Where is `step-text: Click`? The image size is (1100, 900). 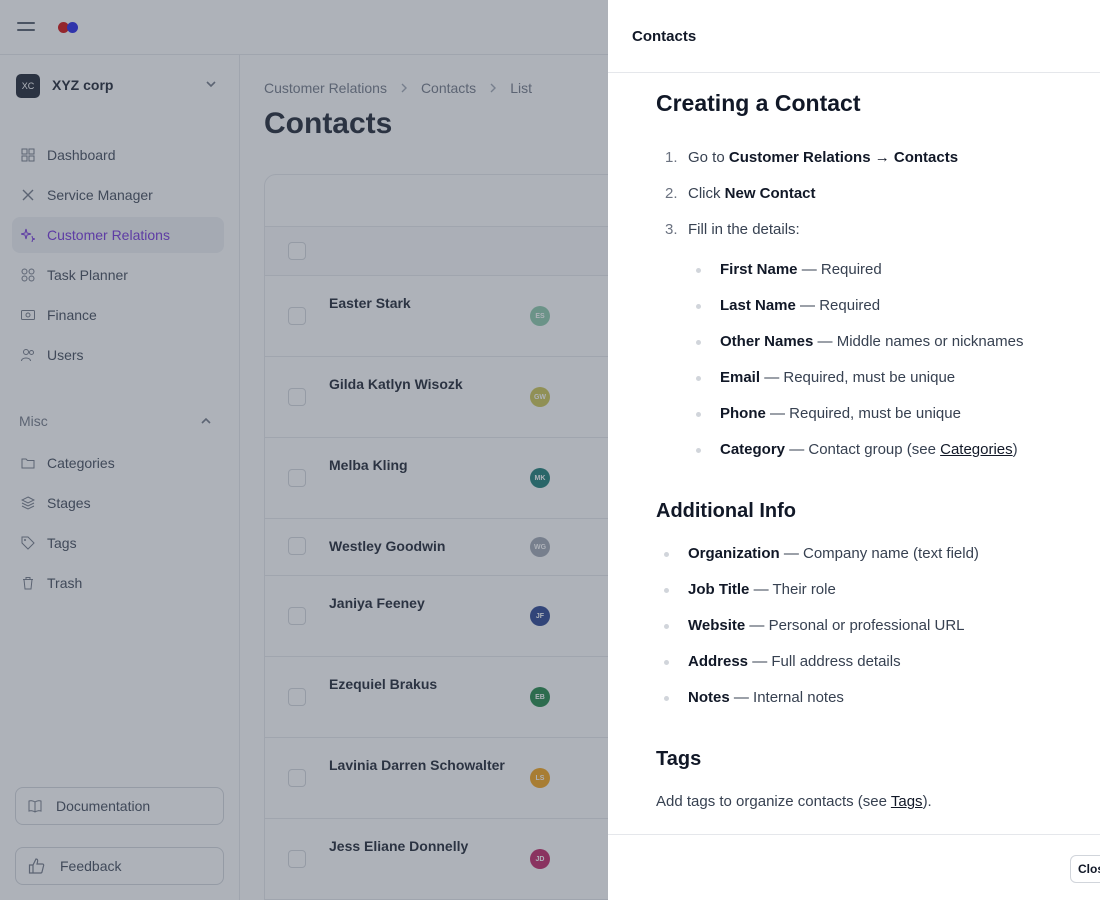
step-text: Click is located at coordinates (706, 193).